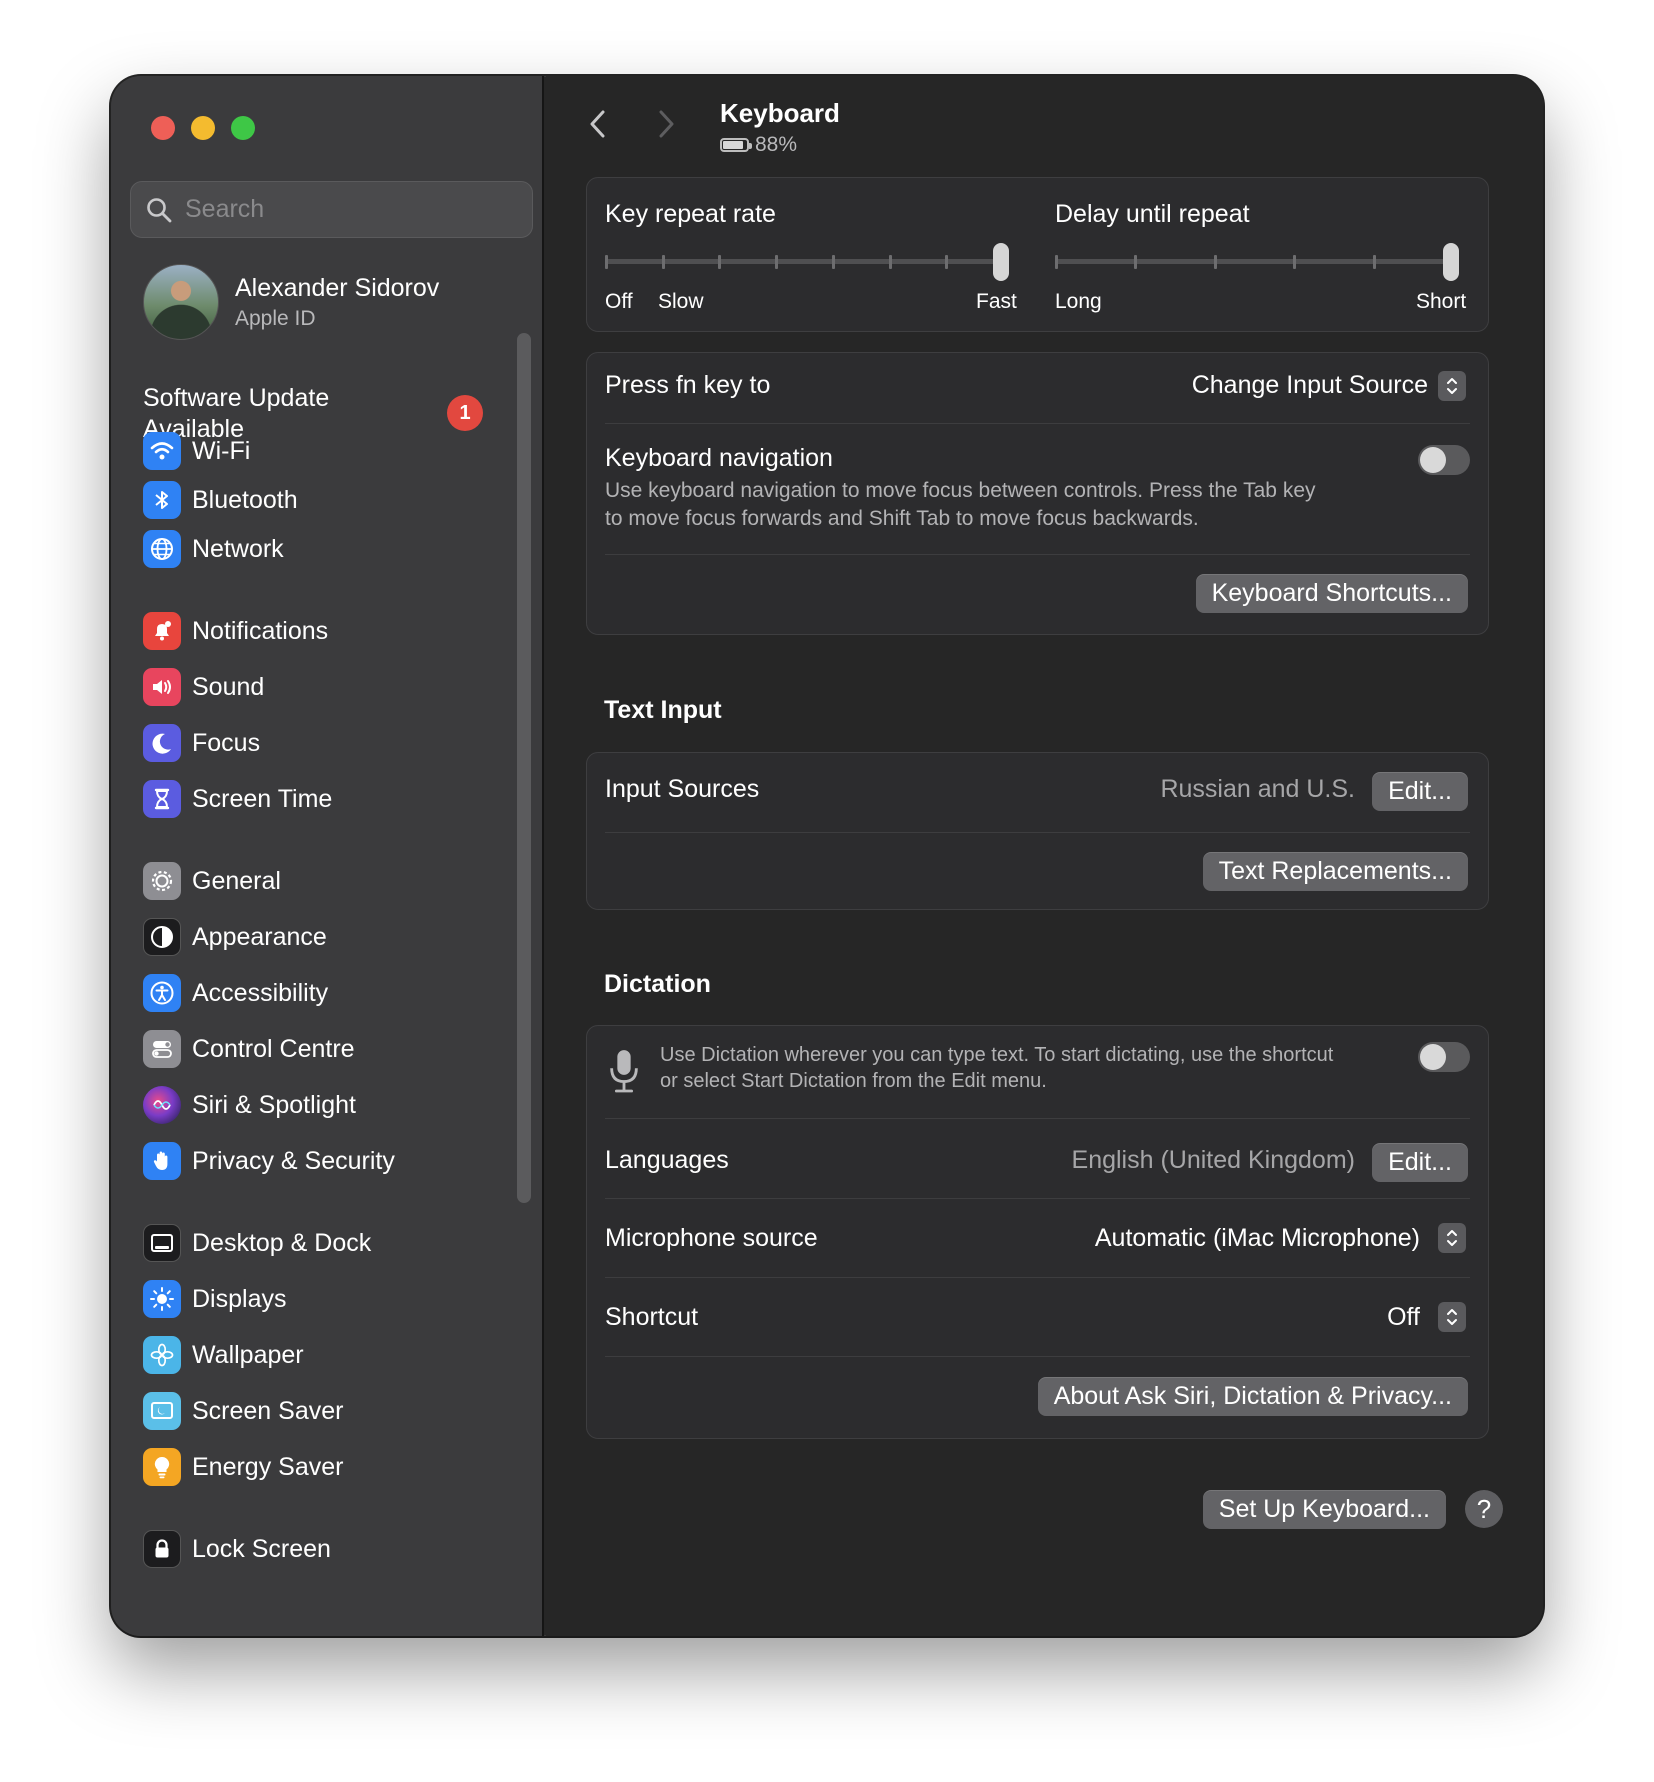 The image size is (1654, 1782). Describe the element at coordinates (688, 385) in the screenshot. I see `fn-key-label: Press fn key to` at that location.